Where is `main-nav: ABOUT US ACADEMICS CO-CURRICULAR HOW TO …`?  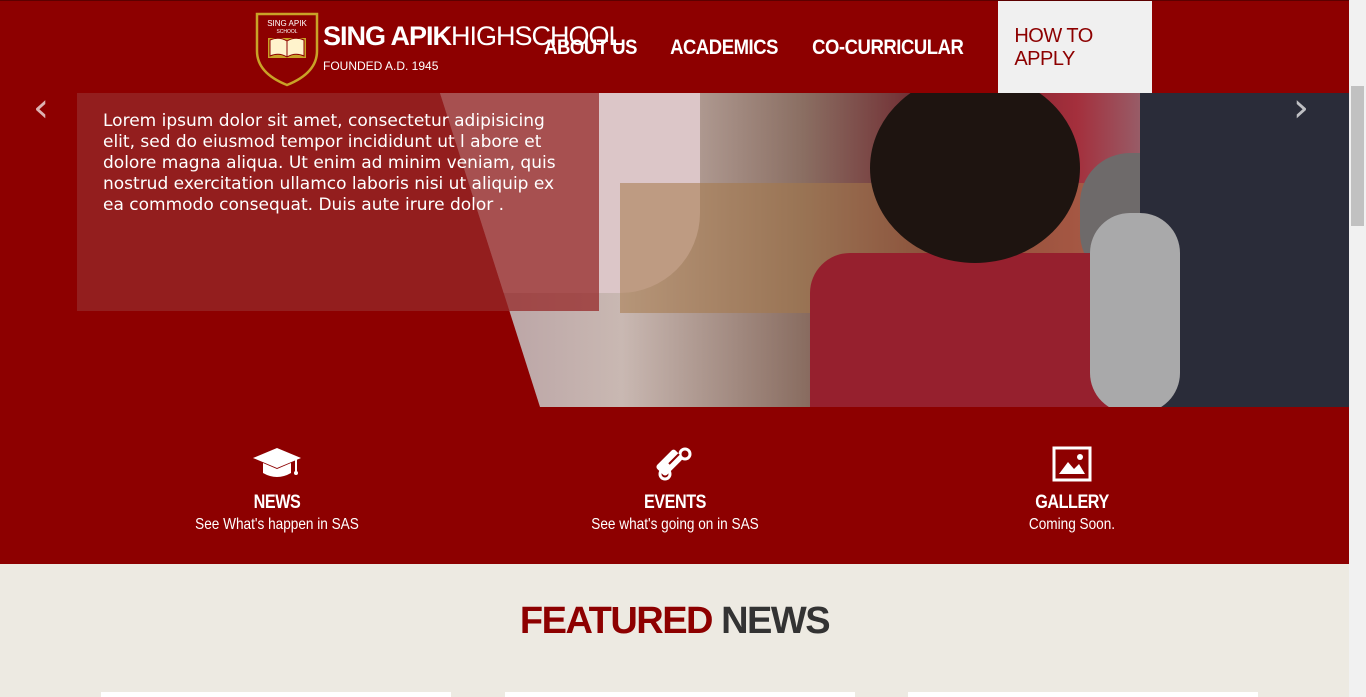
main-nav: ABOUT US ACADEMICS CO-CURRICULAR HOW TO … is located at coordinates (841, 47).